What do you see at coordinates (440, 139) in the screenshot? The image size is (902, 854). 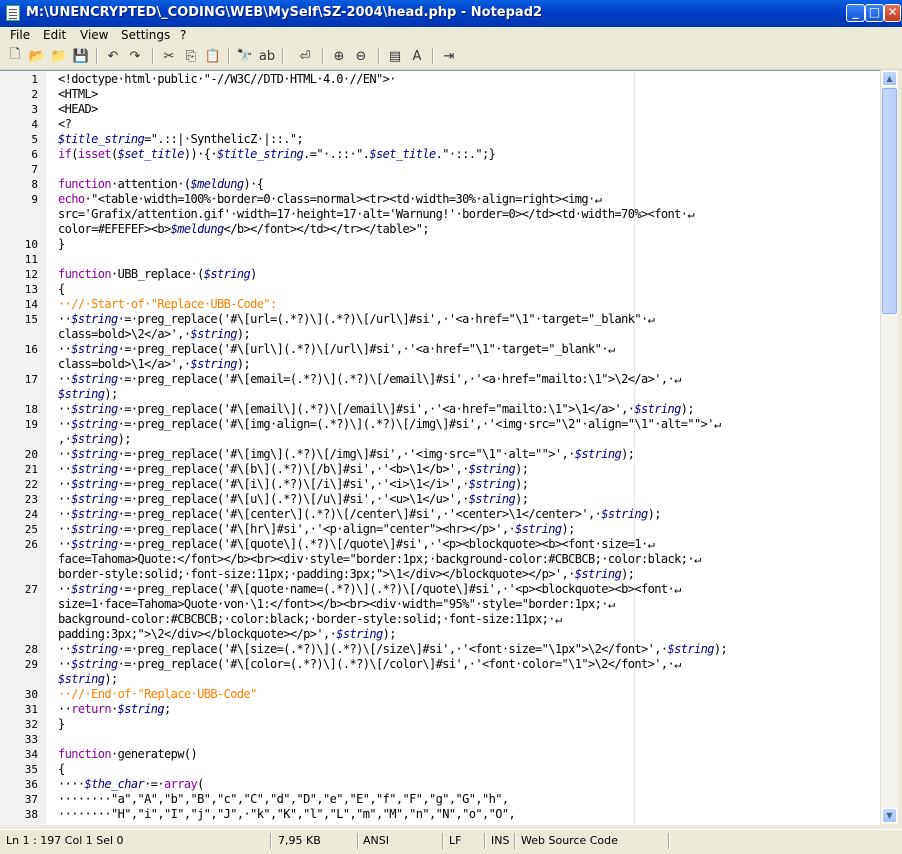 I see `code-line: 5 $title_string=".::|·SynthelicZ·|::.";` at bounding box center [440, 139].